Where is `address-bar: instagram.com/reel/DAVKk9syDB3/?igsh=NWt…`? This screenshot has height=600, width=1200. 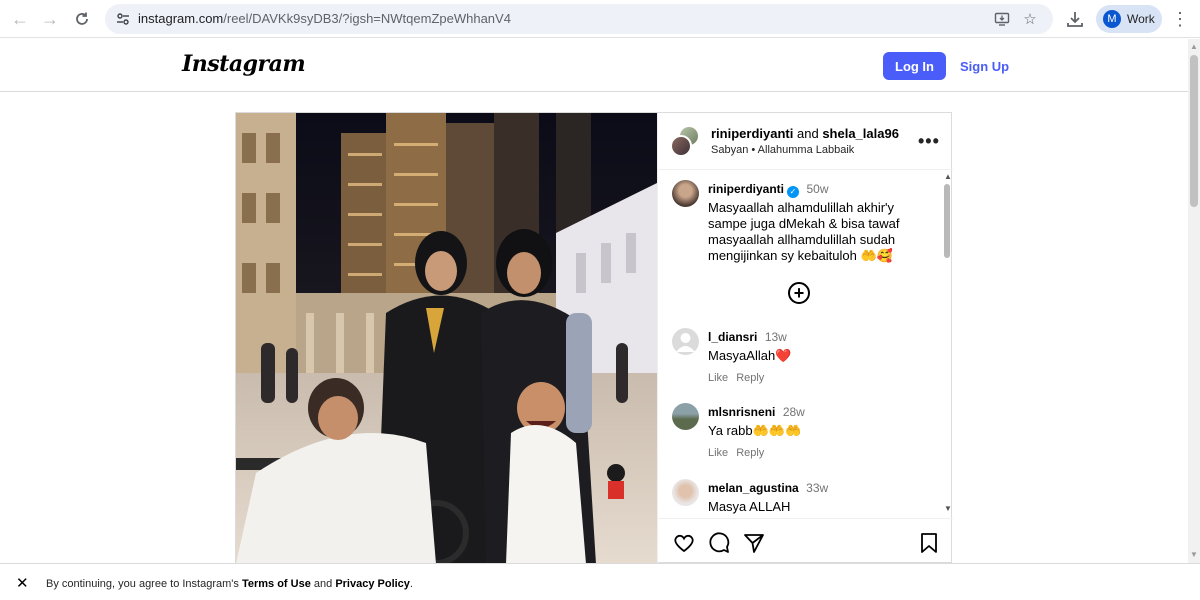 address-bar: instagram.com/reel/DAVKk9syDB3/?igsh=NWt… is located at coordinates (579, 19).